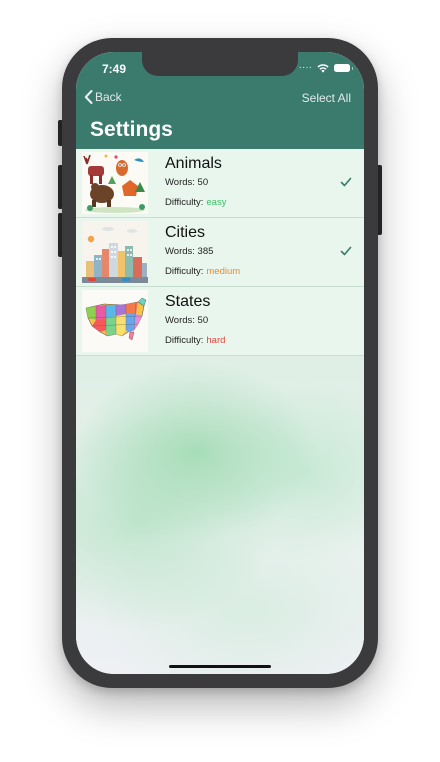  Describe the element at coordinates (223, 271) in the screenshot. I see `difficulty-value: medium` at that location.